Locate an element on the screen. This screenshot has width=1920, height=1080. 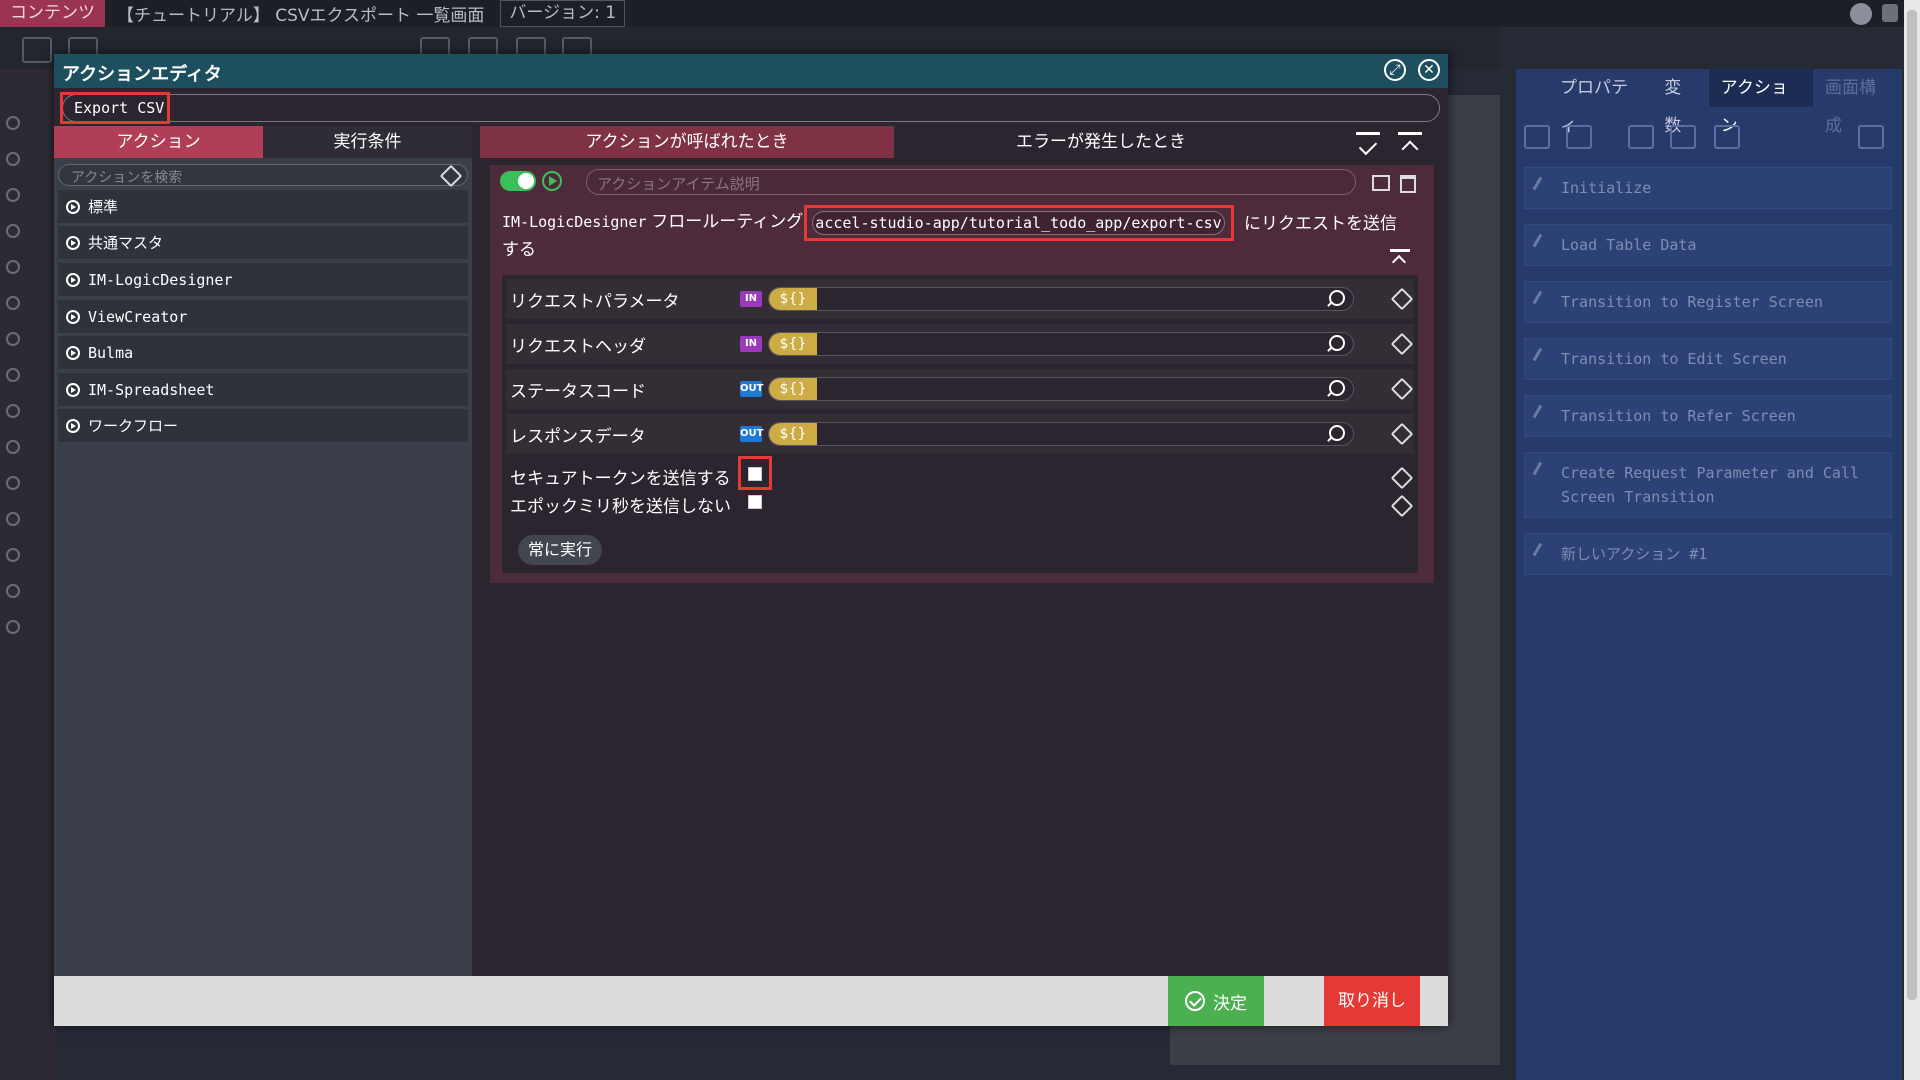
tab-on-error: エラーが発生したとき is located at coordinates (1101, 142).